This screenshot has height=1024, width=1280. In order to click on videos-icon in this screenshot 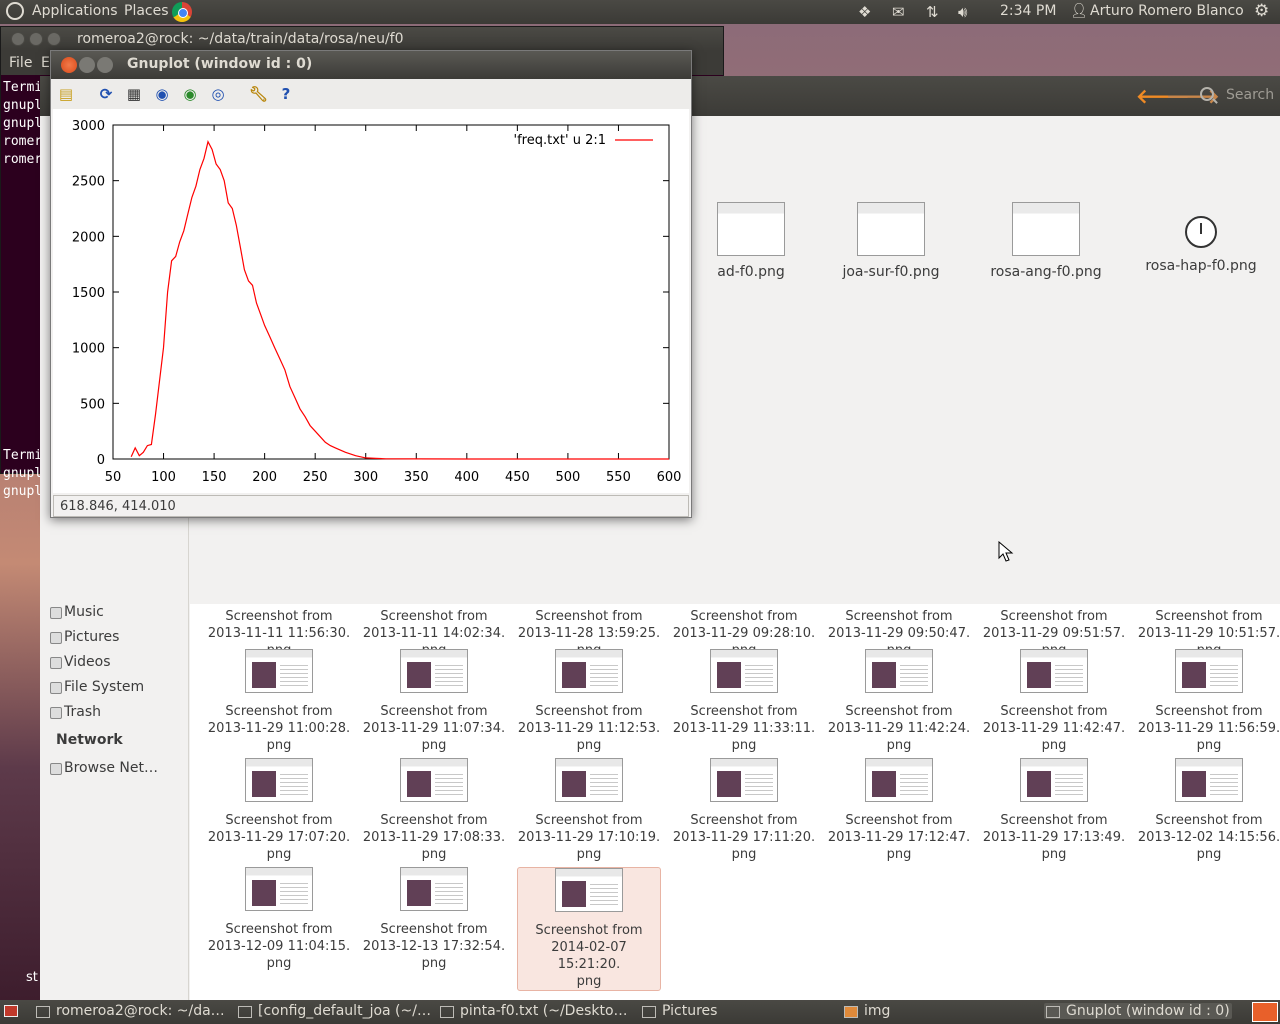, I will do `click(56, 663)`.